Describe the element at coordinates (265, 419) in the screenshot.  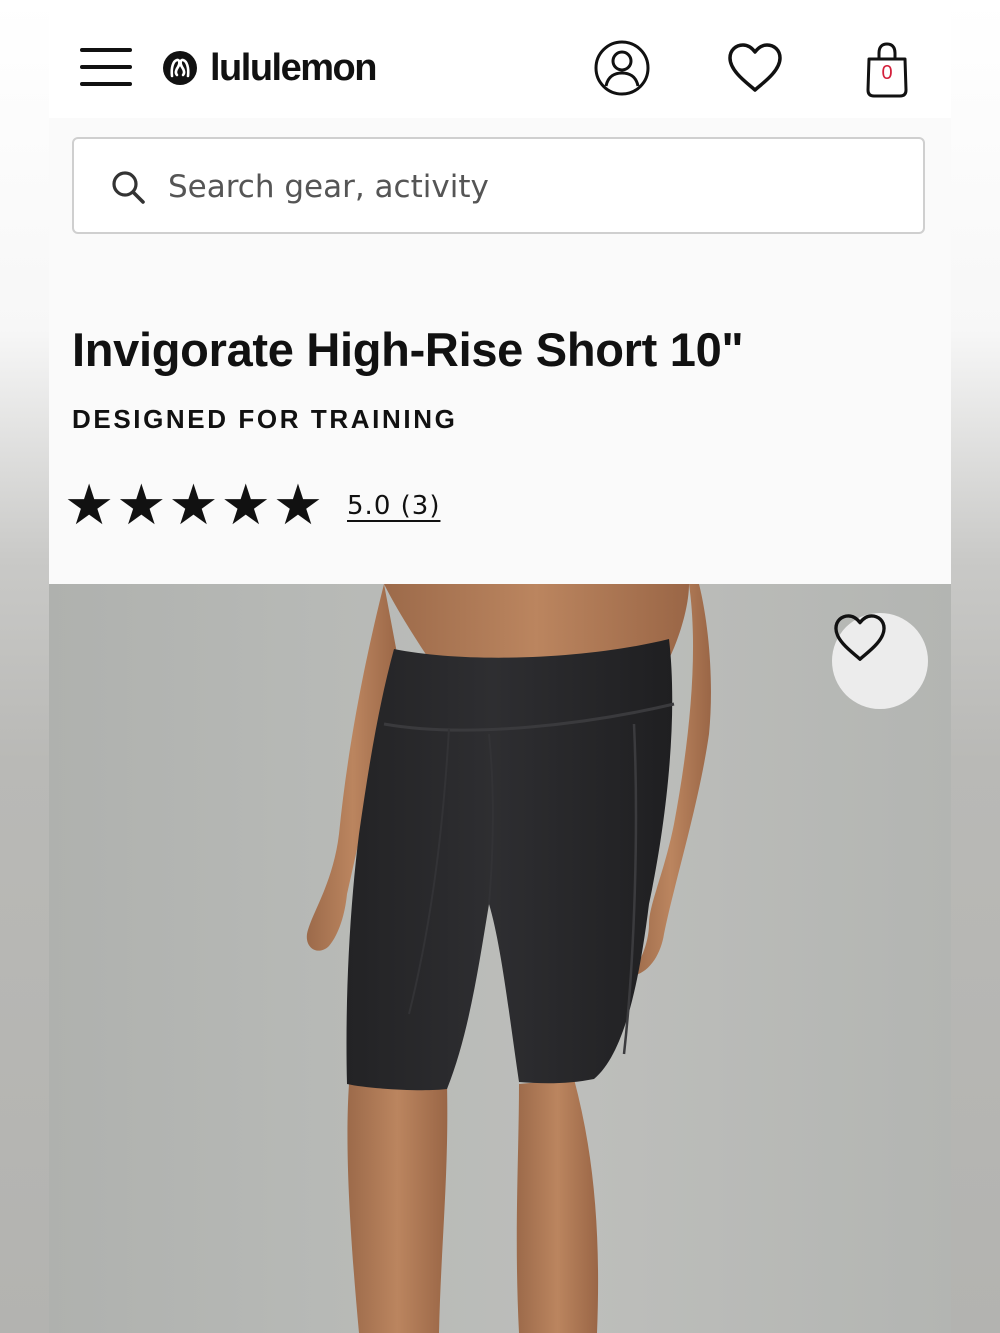
I see `product-tagline: DESIGNED FOR TRAINING` at that location.